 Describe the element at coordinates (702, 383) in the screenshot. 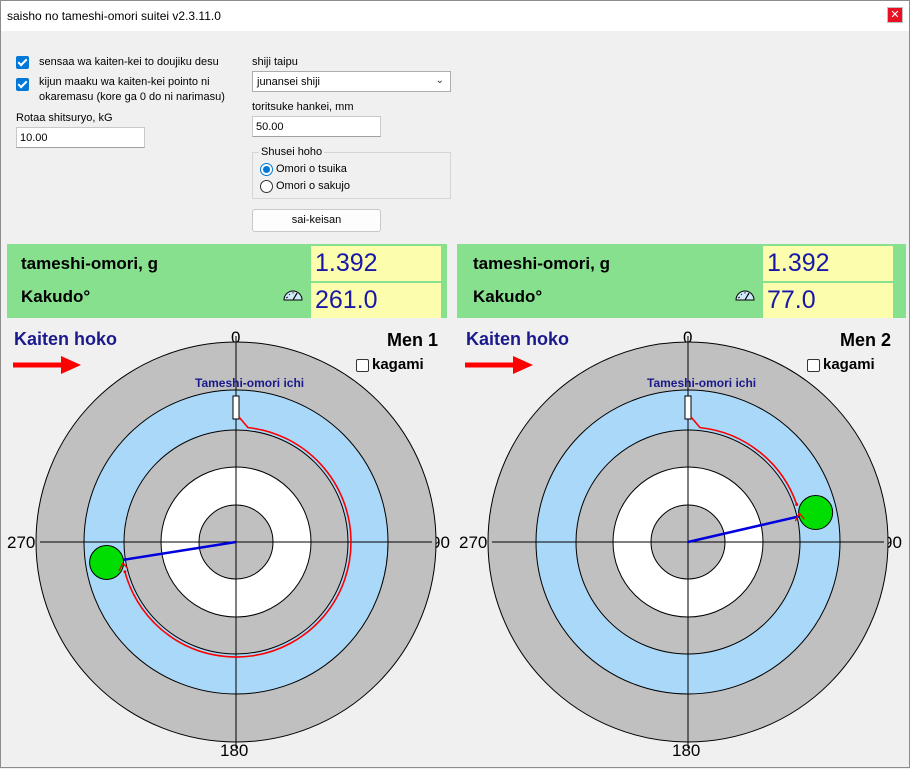

I see `plane2-position-label: Tameshi-omori ichi` at that location.